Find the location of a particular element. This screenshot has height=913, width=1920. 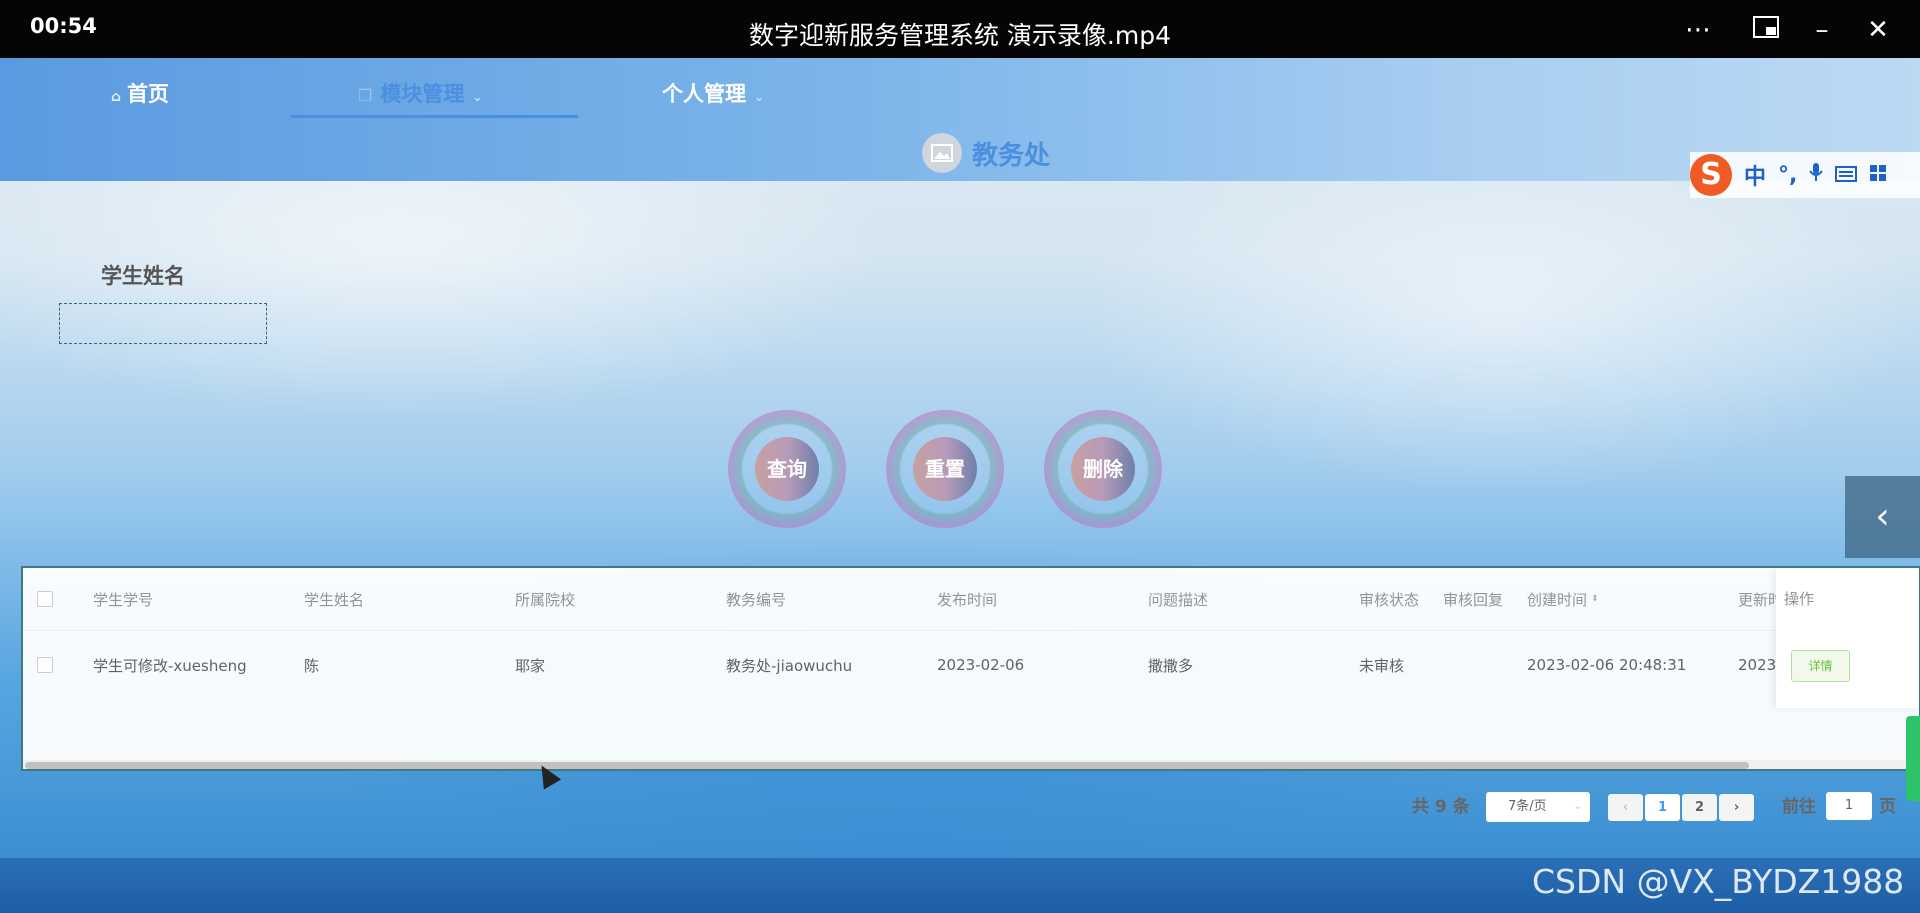

cell-description: 撒撒多 is located at coordinates (1171, 665).